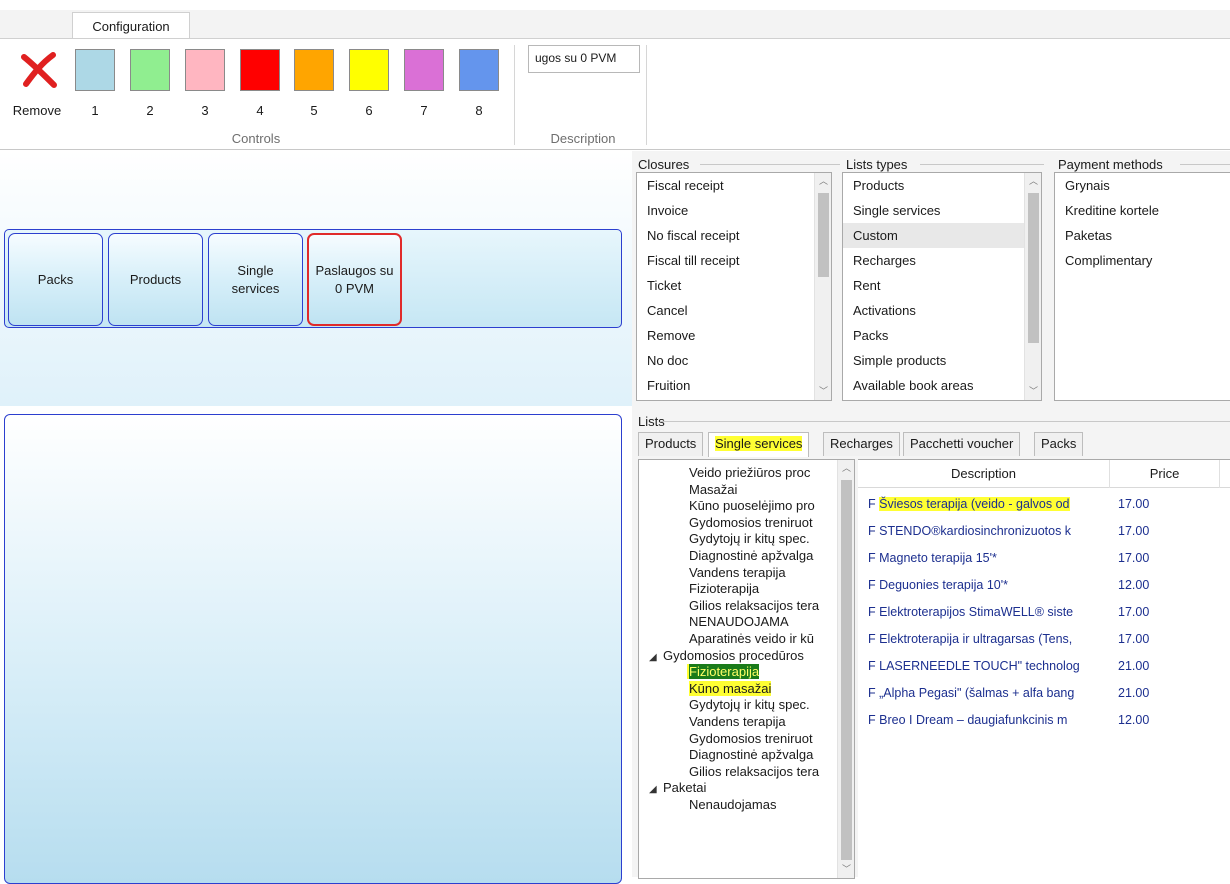 This screenshot has height=884, width=1230. I want to click on tree-scroll-thumb, so click(846, 670).